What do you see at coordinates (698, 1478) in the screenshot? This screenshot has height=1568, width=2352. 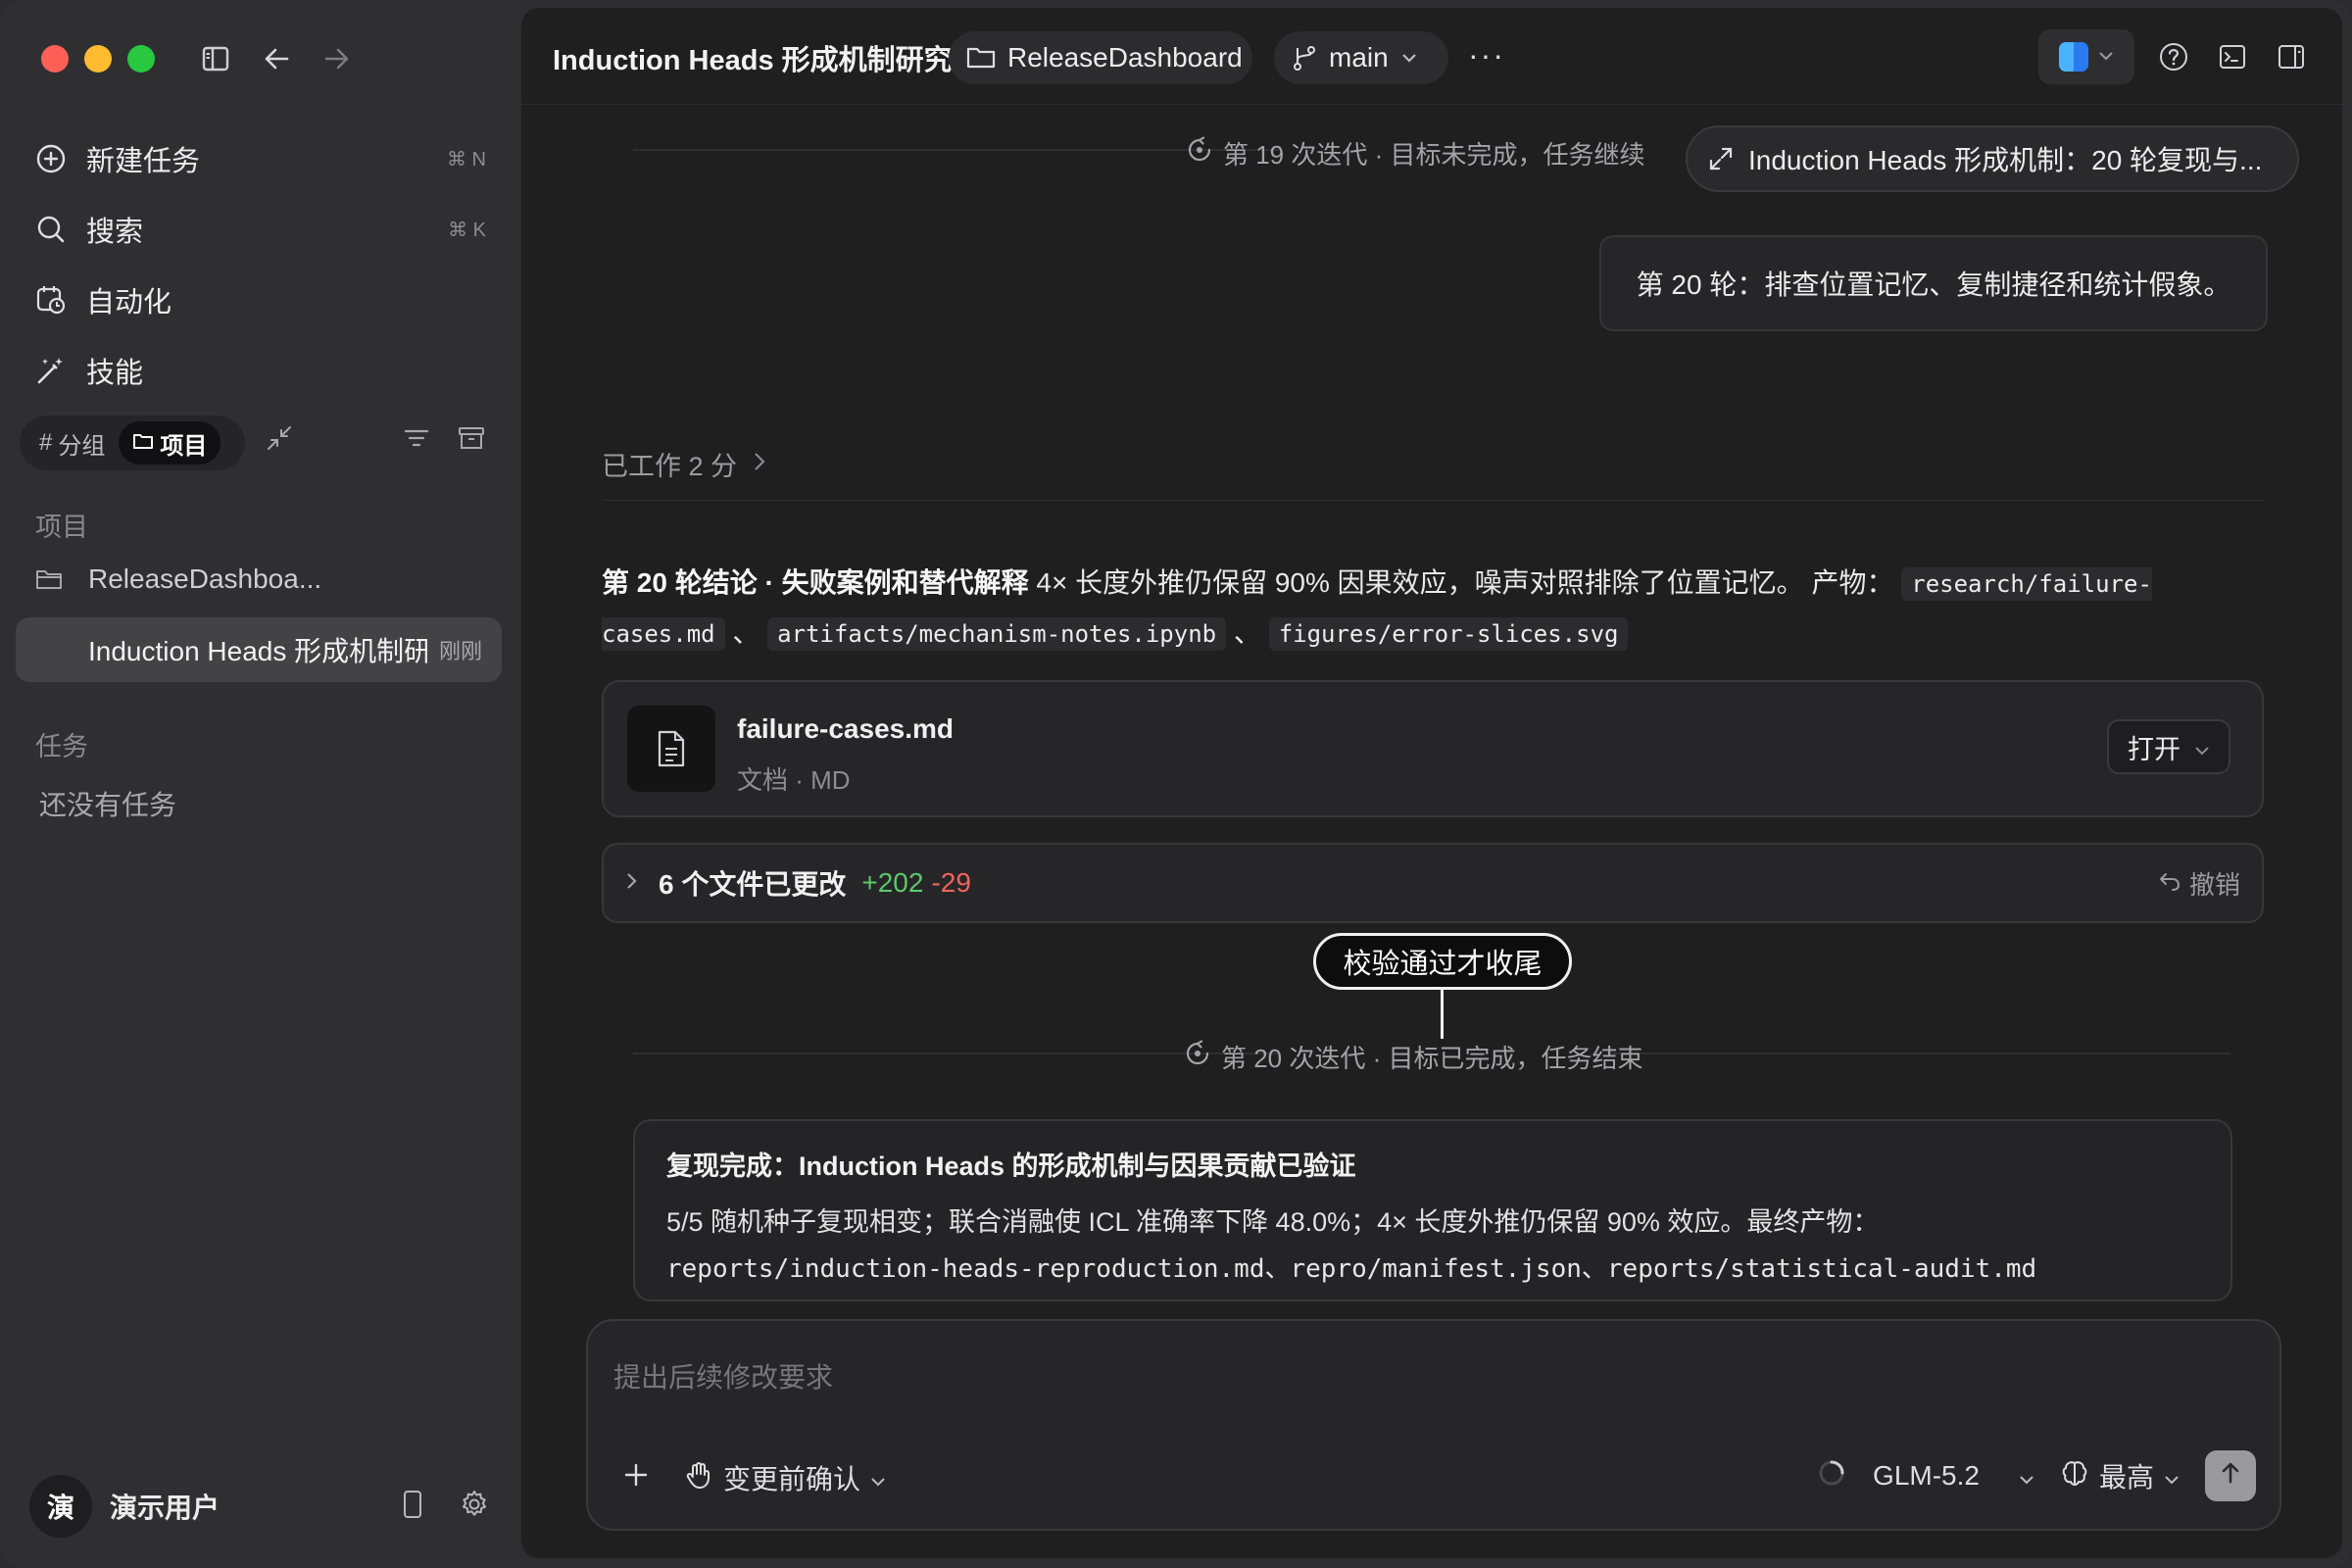 I see `hand-icon` at bounding box center [698, 1478].